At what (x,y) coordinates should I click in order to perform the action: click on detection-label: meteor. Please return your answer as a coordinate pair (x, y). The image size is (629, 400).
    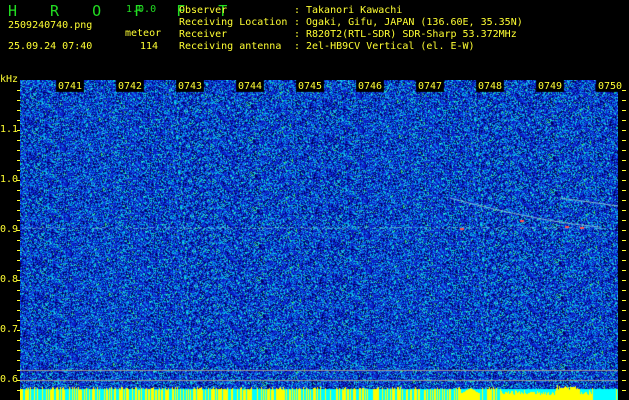
    Looking at the image, I should click on (143, 33).